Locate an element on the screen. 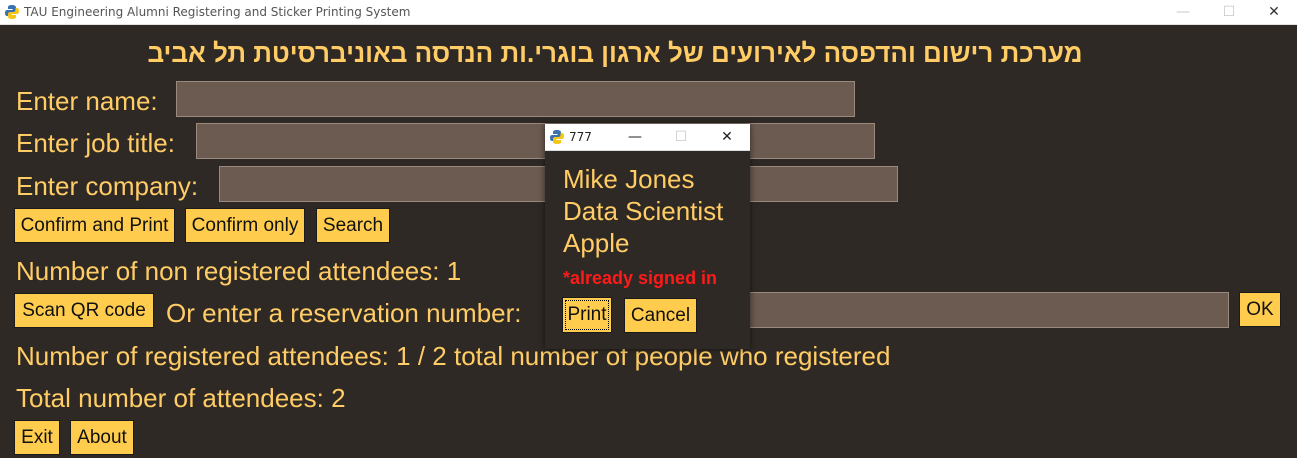 The height and width of the screenshot is (458, 1297). confirm-only-button: Confirm only is located at coordinates (245, 225).